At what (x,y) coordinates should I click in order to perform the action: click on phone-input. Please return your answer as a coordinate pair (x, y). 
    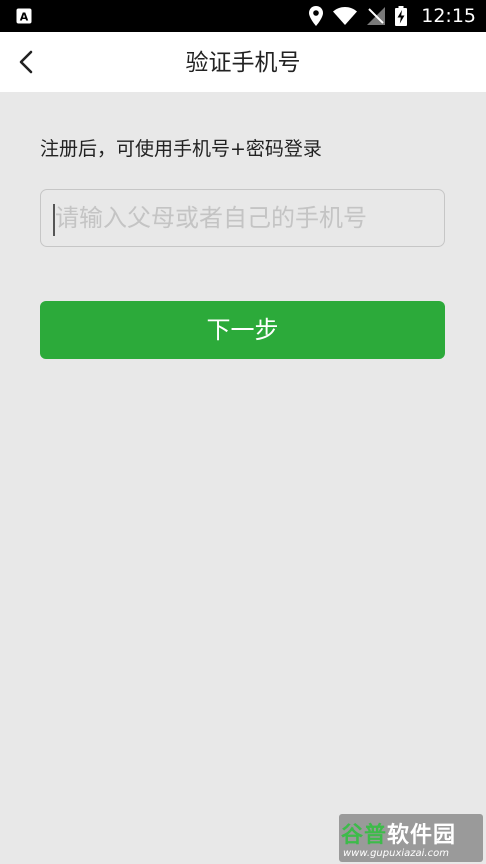
    Looking at the image, I should click on (242, 218).